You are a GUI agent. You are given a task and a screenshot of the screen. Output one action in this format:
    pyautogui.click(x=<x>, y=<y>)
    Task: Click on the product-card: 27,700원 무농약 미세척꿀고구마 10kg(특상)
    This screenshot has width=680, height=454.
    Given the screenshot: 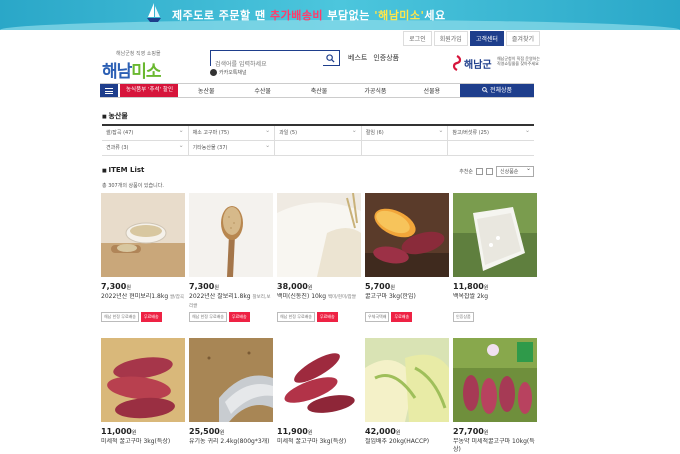 What is the action you would take?
    pyautogui.click(x=495, y=396)
    